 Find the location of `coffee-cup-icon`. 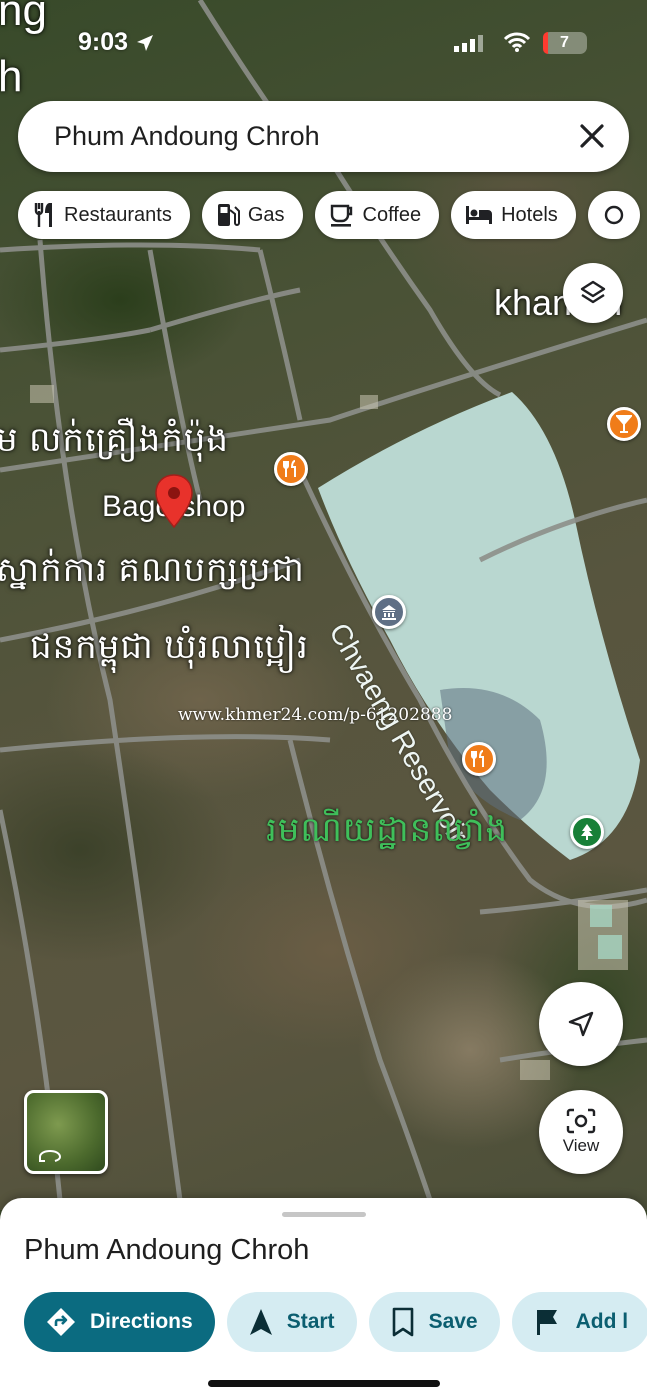

coffee-cup-icon is located at coordinates (341, 215).